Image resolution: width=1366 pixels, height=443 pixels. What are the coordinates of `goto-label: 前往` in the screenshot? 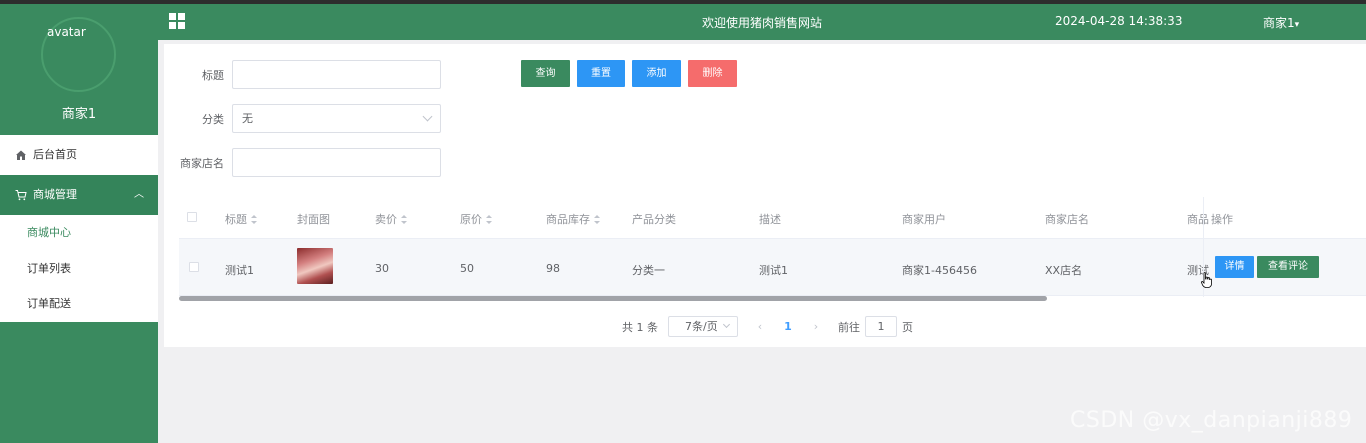 It's located at (849, 327).